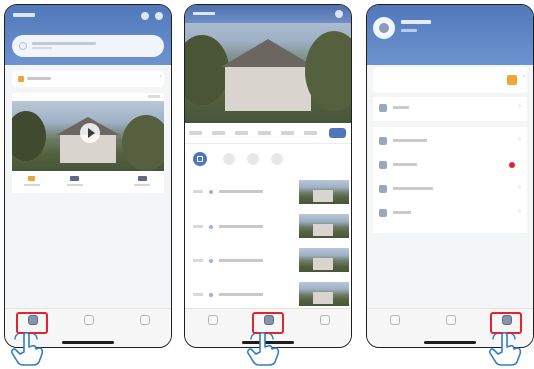 The image size is (534, 369). What do you see at coordinates (409, 30) in the screenshot?
I see `account-placeholder` at bounding box center [409, 30].